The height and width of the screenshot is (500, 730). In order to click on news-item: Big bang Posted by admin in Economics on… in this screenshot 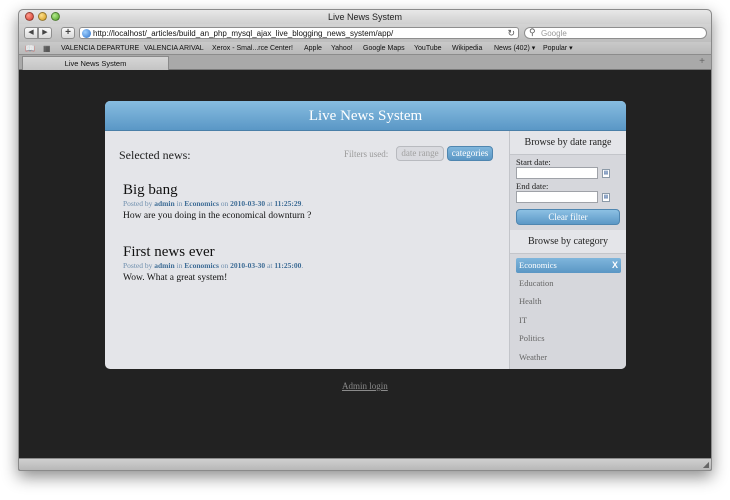, I will do `click(313, 202)`.